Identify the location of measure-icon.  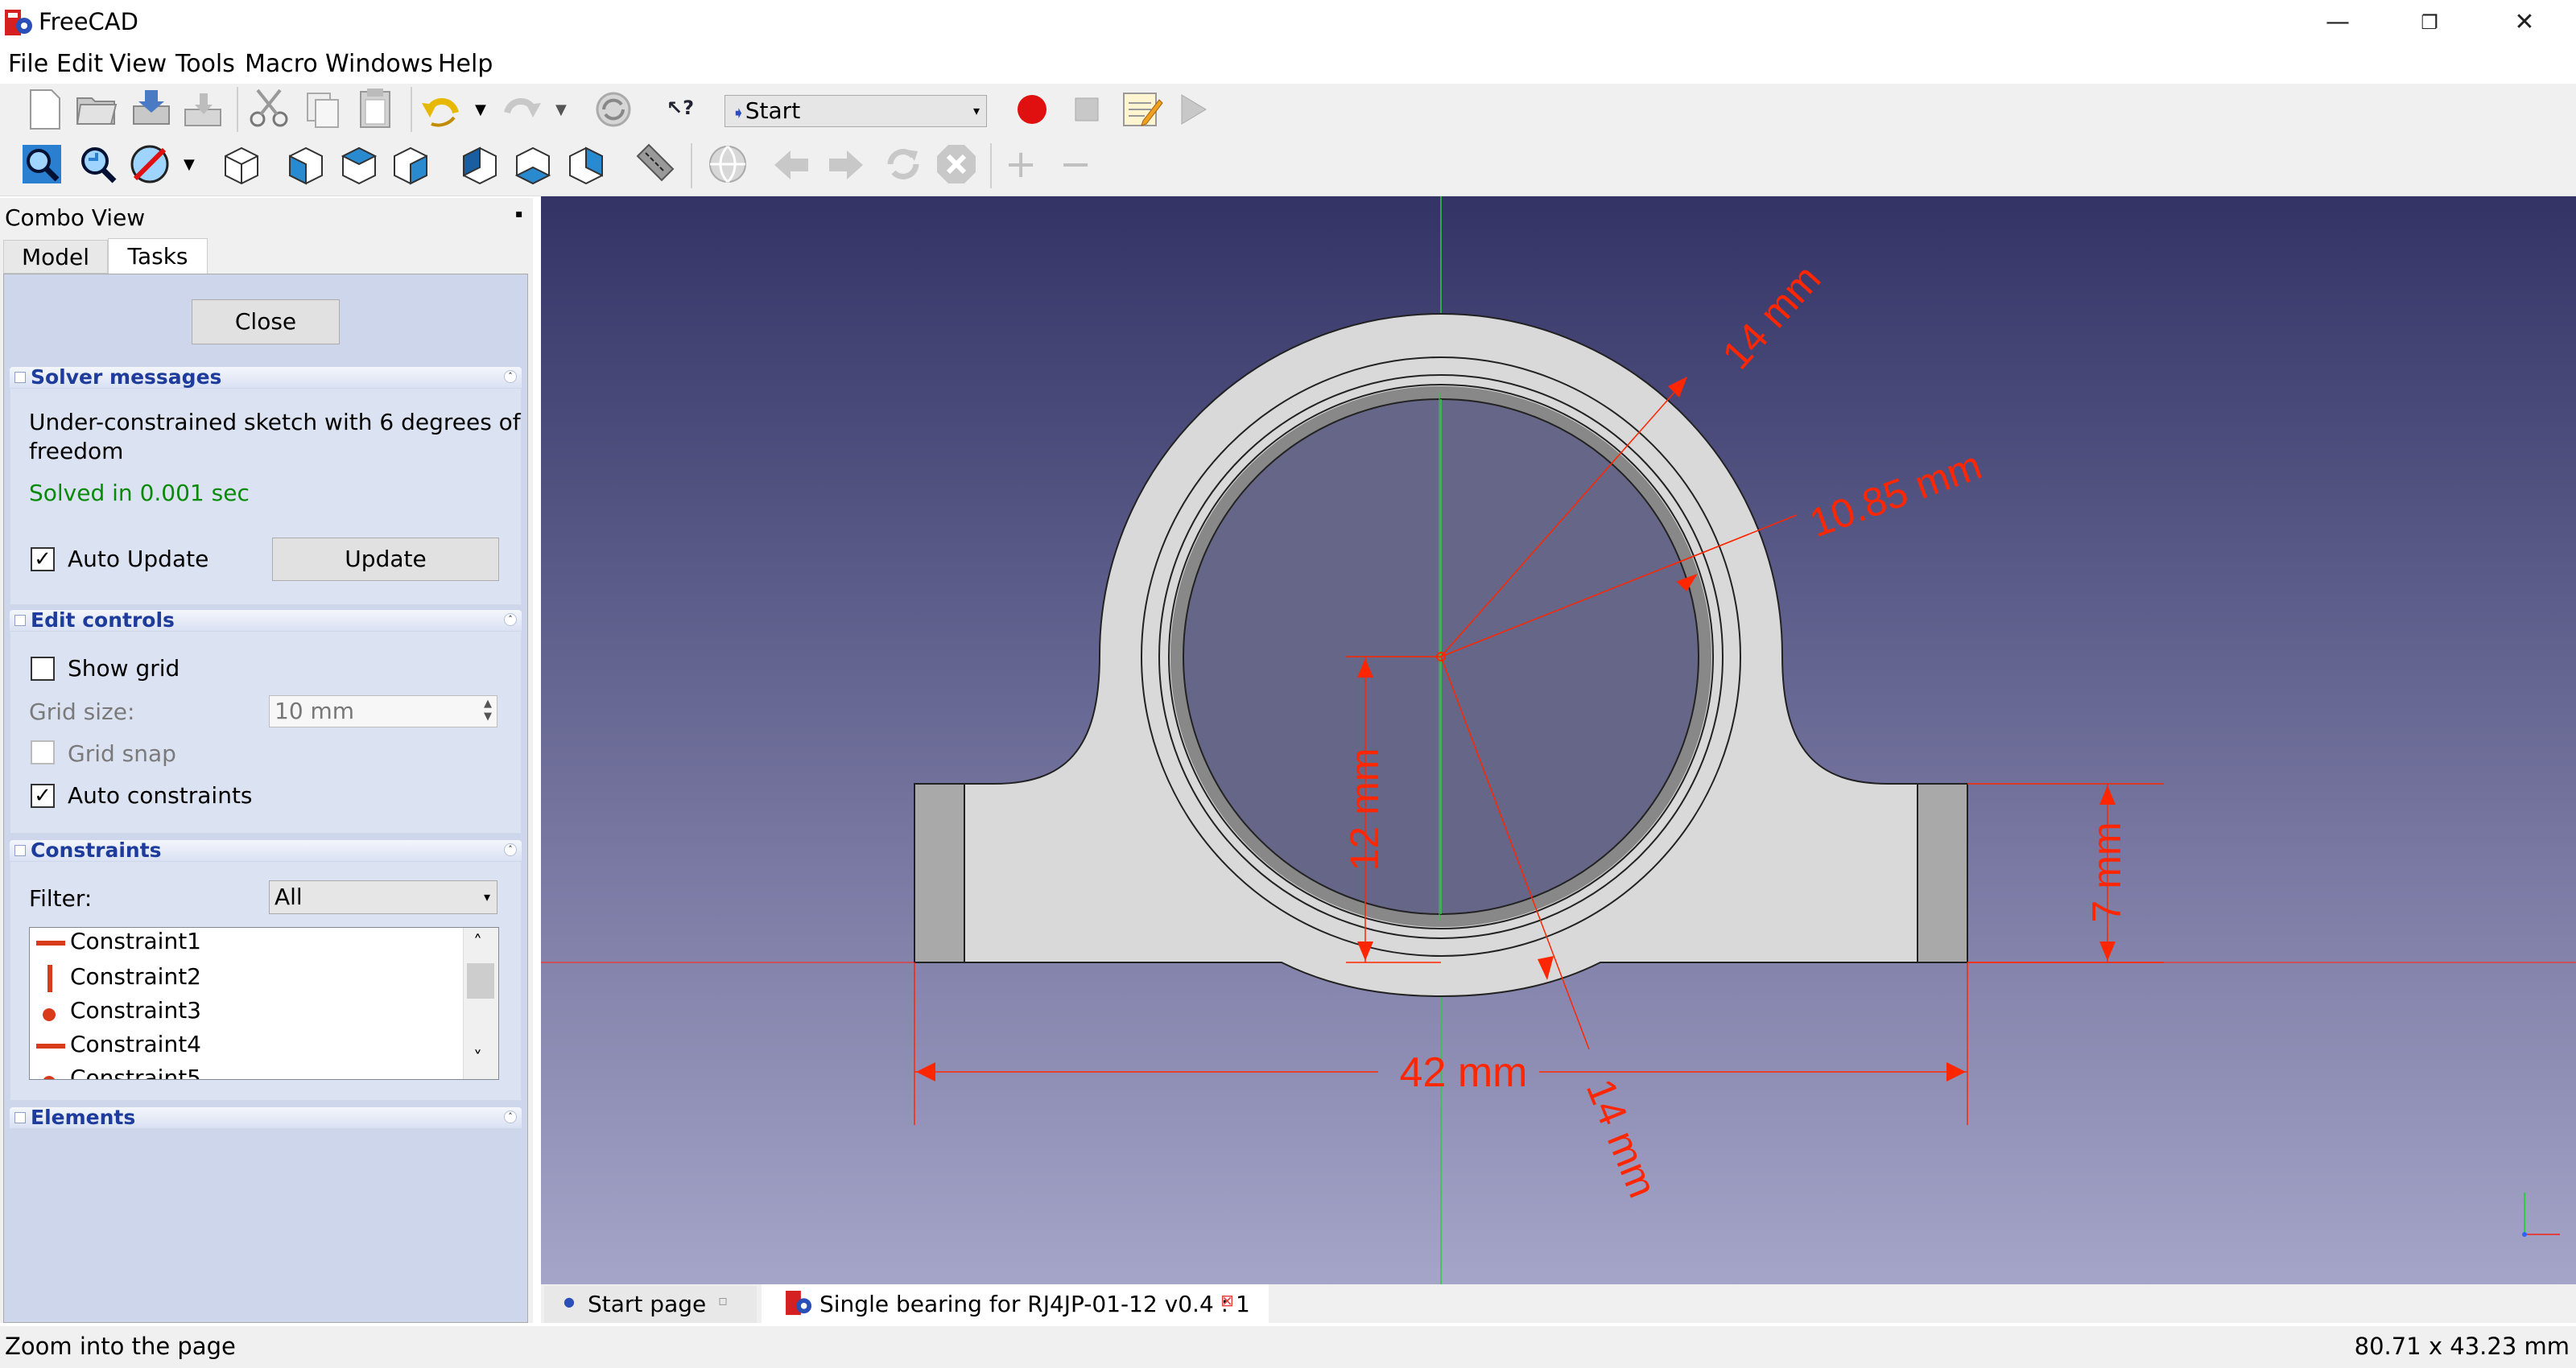
(655, 162).